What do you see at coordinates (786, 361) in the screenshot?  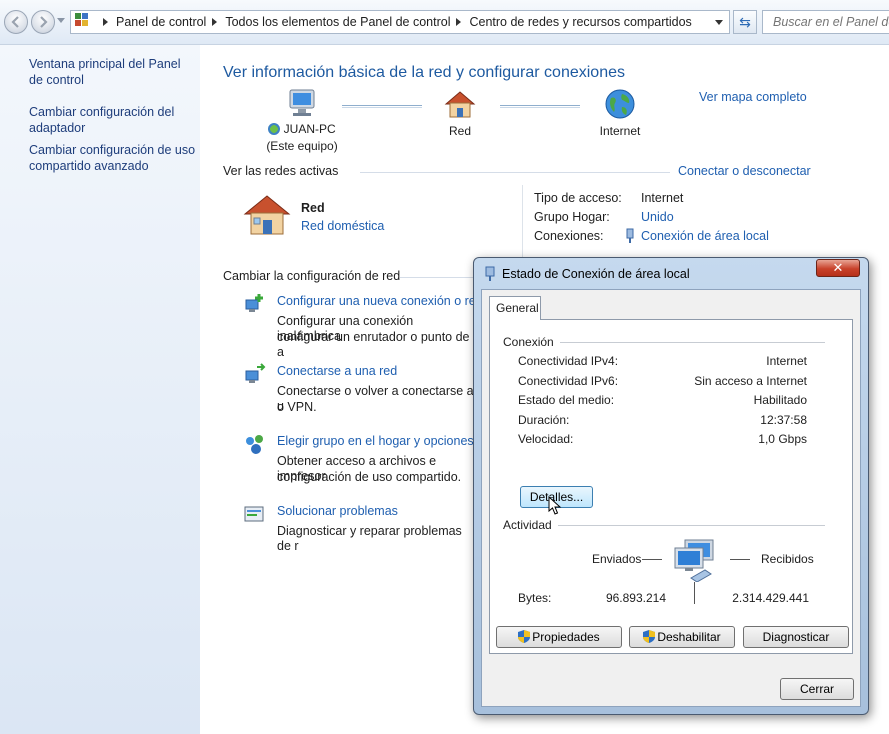 I see `ipv4-value: Internet` at bounding box center [786, 361].